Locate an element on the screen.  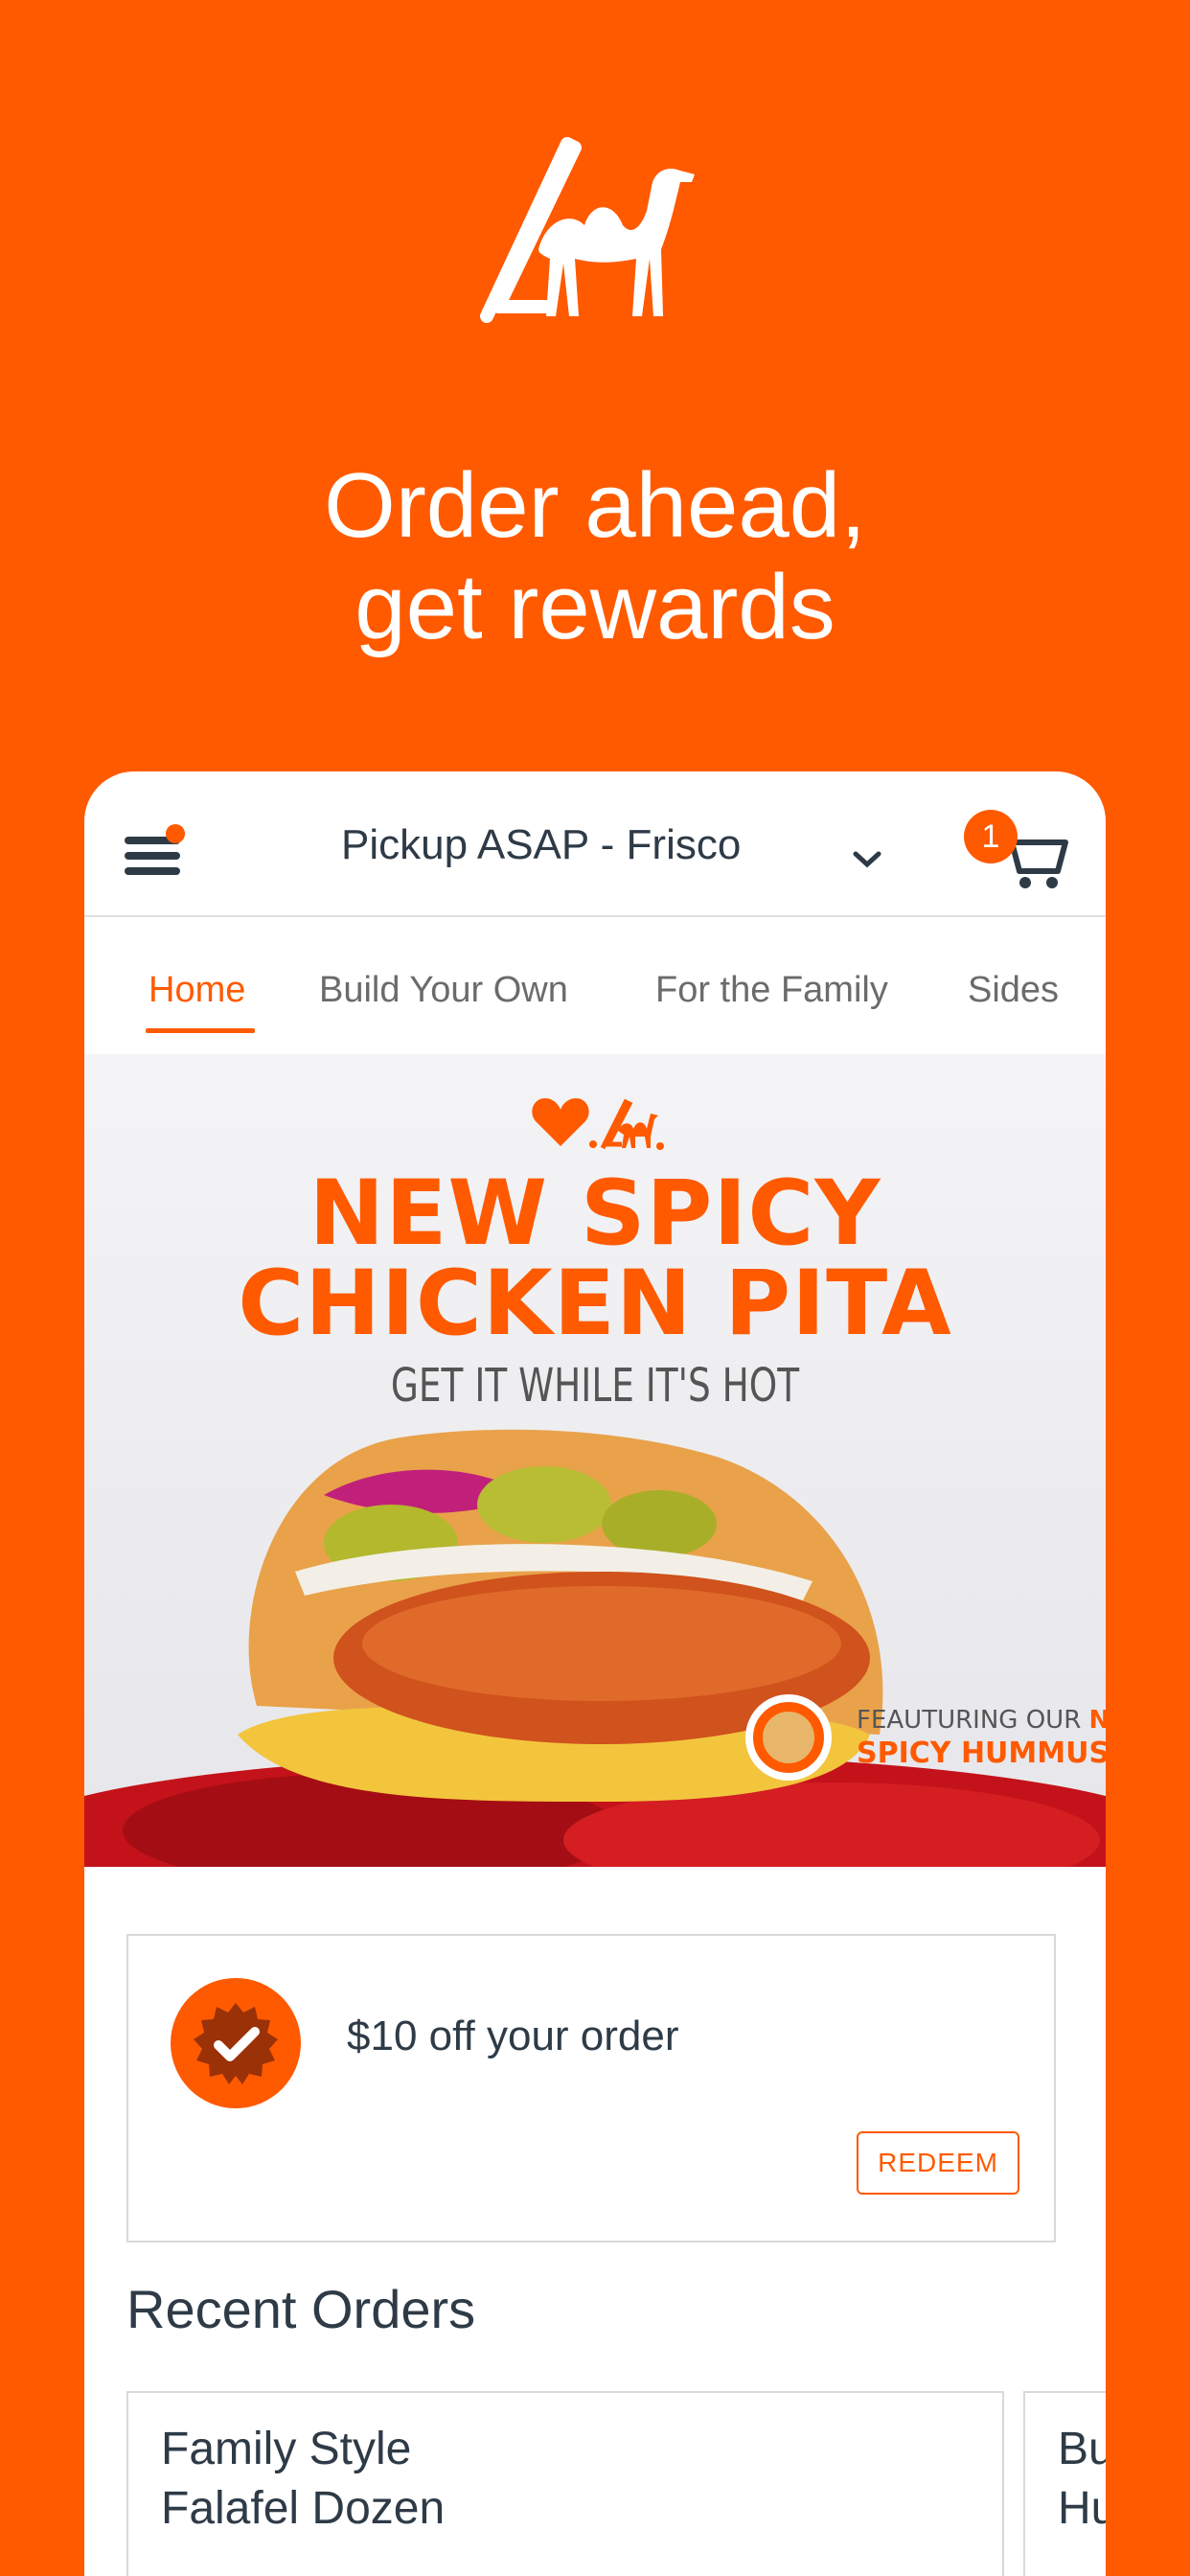
featuring-spicy-hummus-badge: FEAUTURING OUR NEW! SPICY HUMMUS is located at coordinates (926, 1734).